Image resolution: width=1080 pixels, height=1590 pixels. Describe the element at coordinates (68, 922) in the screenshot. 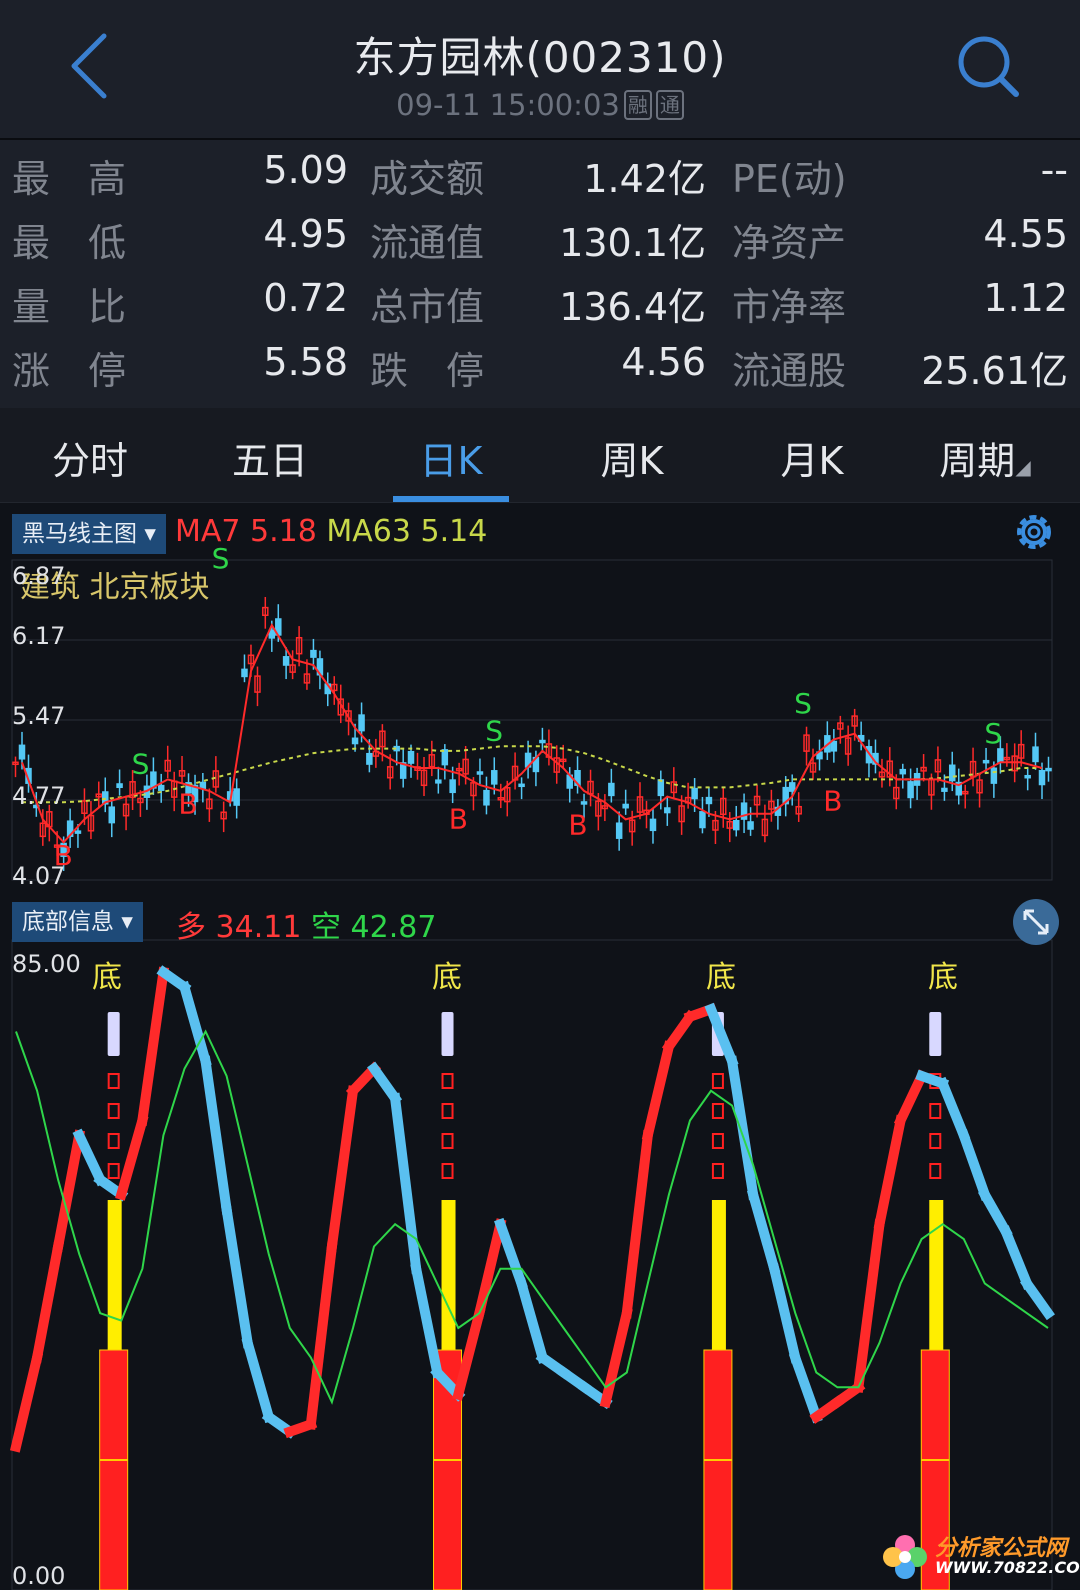

I see `sub-indicator-label: 底部信息` at that location.